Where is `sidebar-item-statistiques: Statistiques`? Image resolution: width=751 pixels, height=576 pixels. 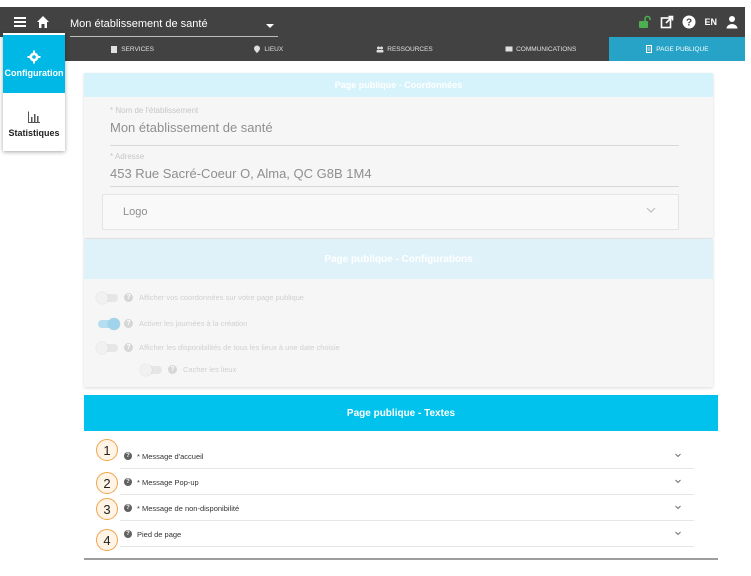 sidebar-item-statistiques: Statistiques is located at coordinates (34, 124).